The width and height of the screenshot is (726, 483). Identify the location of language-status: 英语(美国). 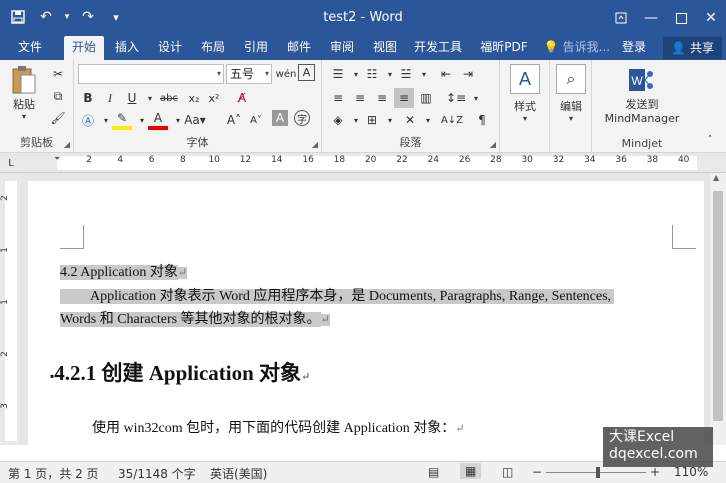
(238, 473).